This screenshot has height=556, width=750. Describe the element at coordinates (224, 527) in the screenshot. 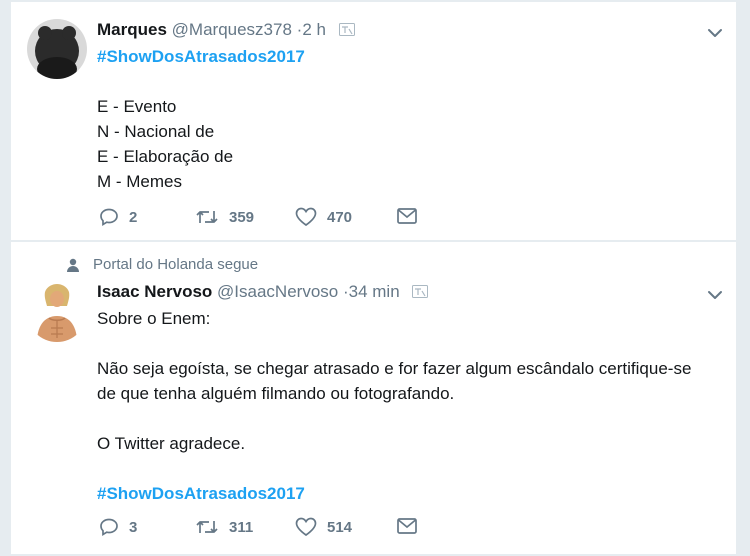

I see `retweet-button: 311` at that location.